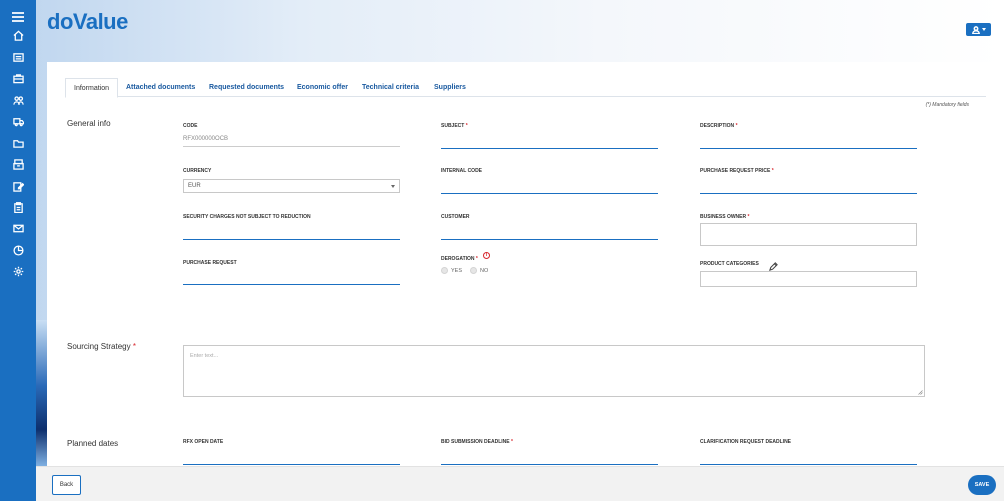 The width and height of the screenshot is (1004, 501). I want to click on description-input, so click(808, 142).